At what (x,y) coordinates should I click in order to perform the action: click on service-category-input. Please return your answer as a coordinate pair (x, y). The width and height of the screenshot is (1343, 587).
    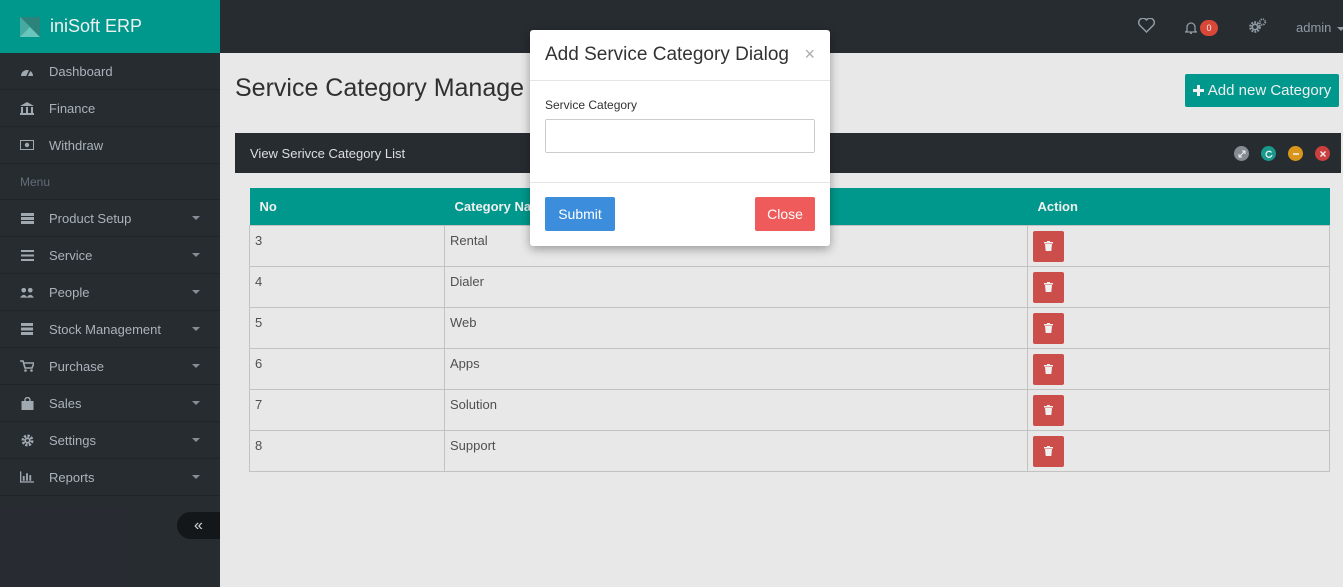
    Looking at the image, I should click on (680, 136).